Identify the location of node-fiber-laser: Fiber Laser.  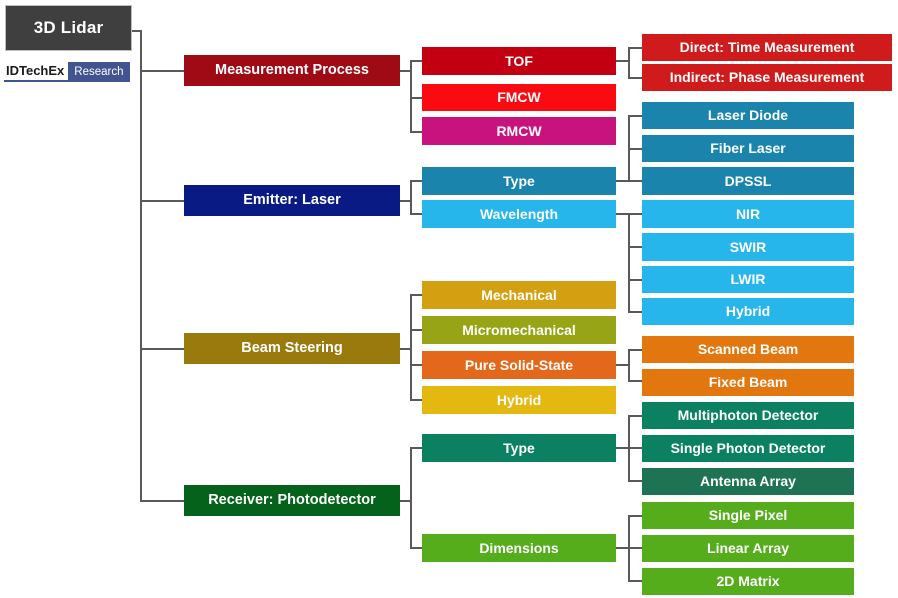
(748, 148).